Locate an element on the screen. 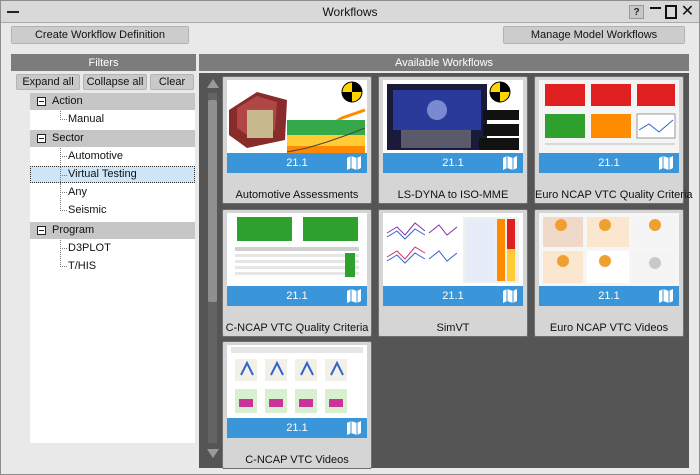 The height and width of the screenshot is (475, 700). tree-group-sector: Sector is located at coordinates (112, 138).